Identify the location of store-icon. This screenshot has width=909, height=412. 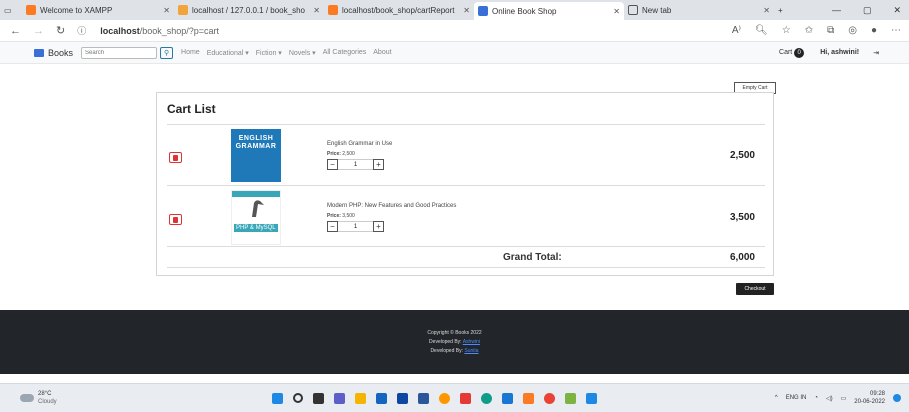
(381, 398).